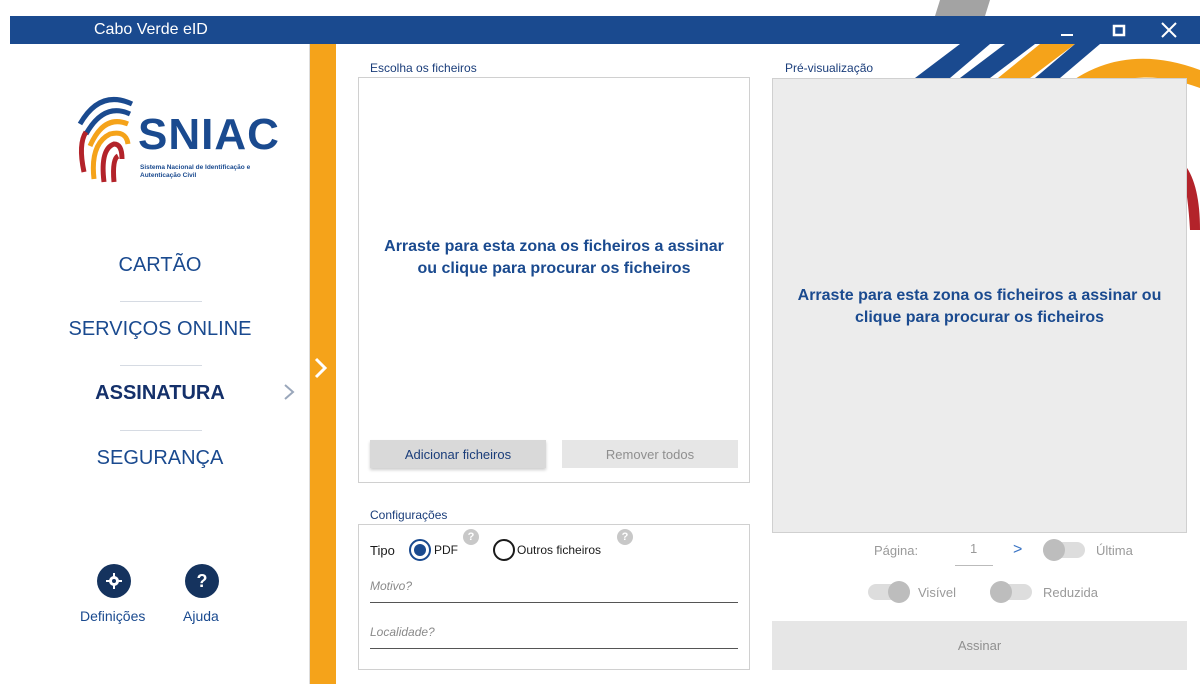 Image resolution: width=1200 pixels, height=684 pixels. Describe the element at coordinates (420, 550) in the screenshot. I see `pdf-radio` at that location.